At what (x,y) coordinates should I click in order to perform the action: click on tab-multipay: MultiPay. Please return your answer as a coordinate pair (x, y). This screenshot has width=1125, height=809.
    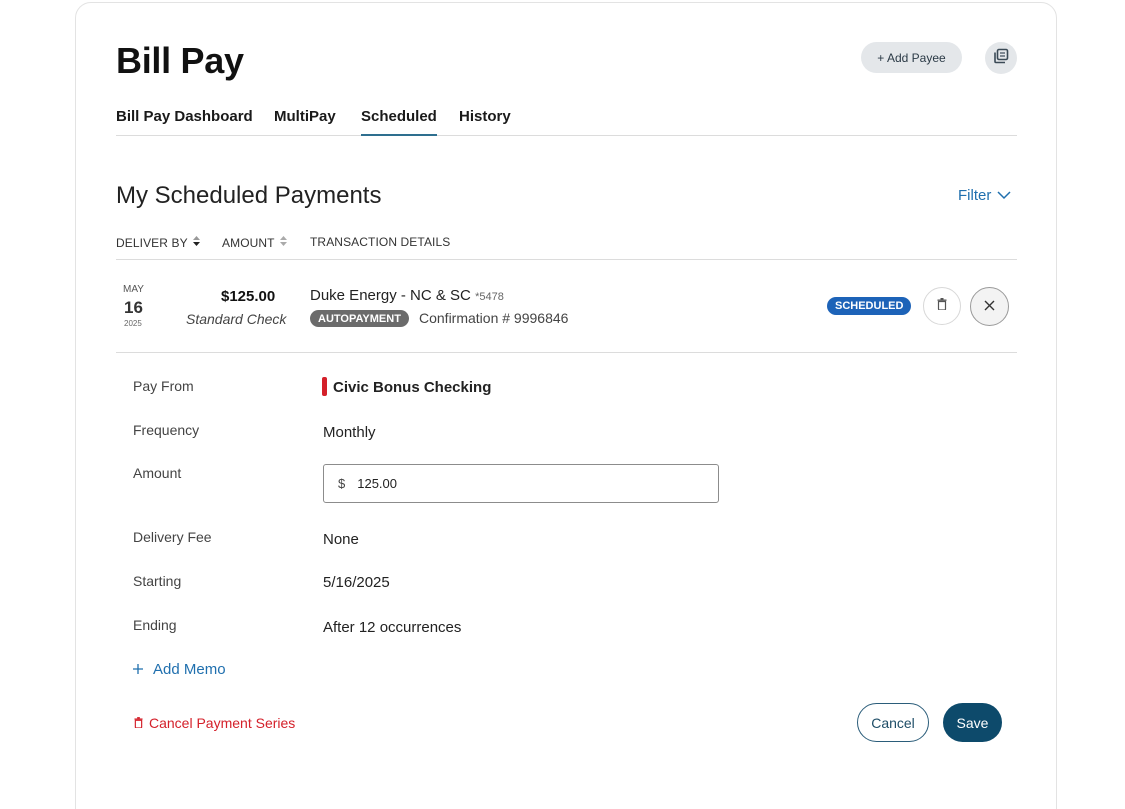
    Looking at the image, I should click on (305, 122).